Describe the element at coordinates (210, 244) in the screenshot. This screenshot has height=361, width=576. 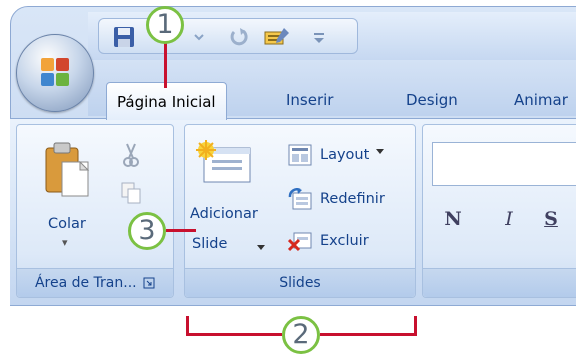
I see `add-slide-label-line2: Slide` at that location.